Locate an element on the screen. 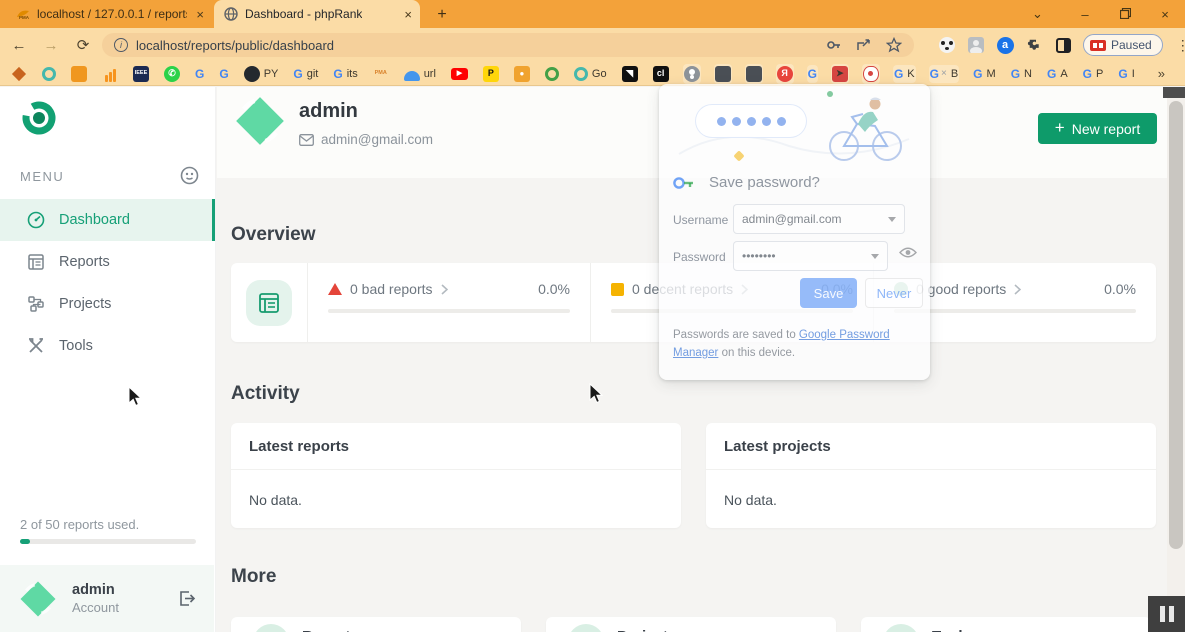  card-title: Latest projects is located at coordinates (931, 446).